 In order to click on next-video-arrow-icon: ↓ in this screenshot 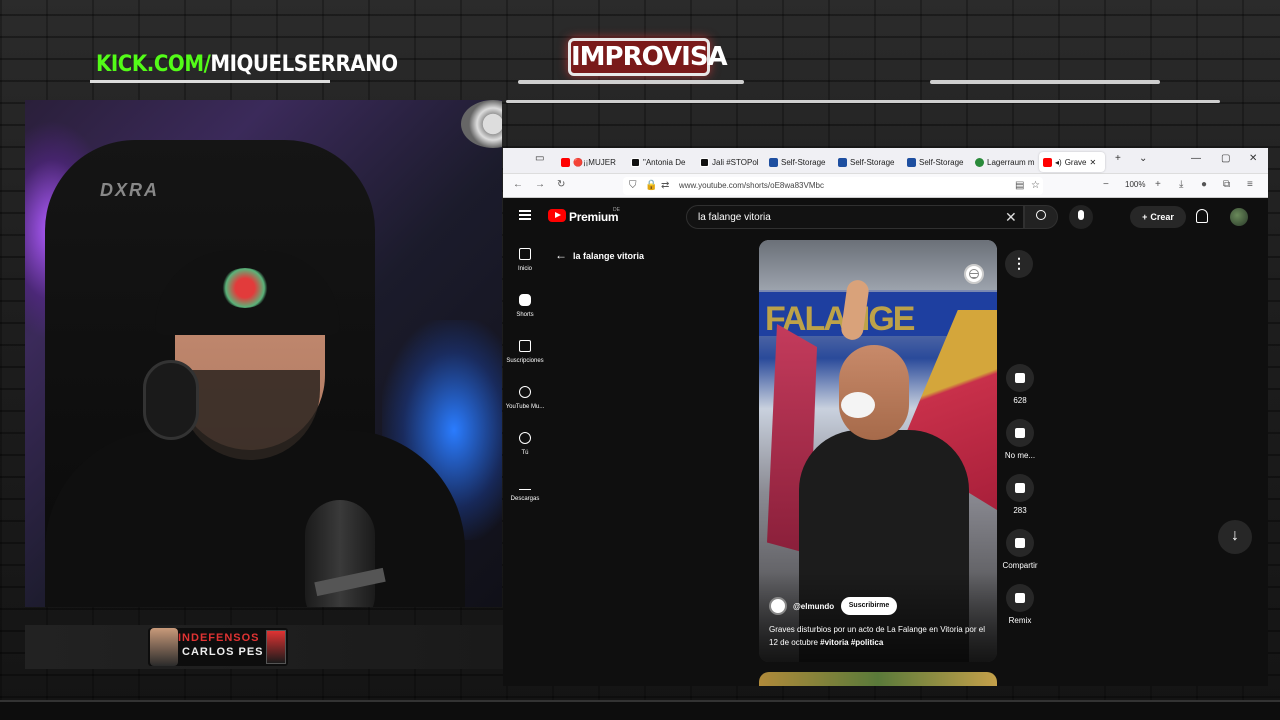, I will do `click(1235, 537)`.